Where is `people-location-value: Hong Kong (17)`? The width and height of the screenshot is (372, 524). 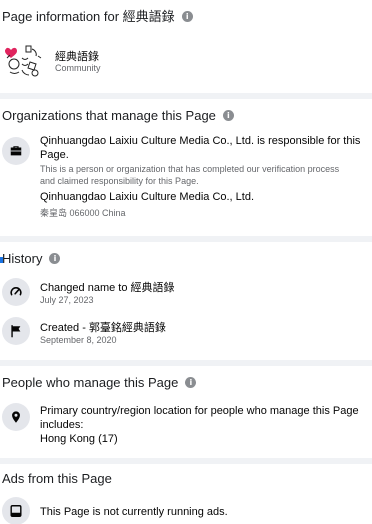
people-location-value: Hong Kong (17) is located at coordinates (79, 439).